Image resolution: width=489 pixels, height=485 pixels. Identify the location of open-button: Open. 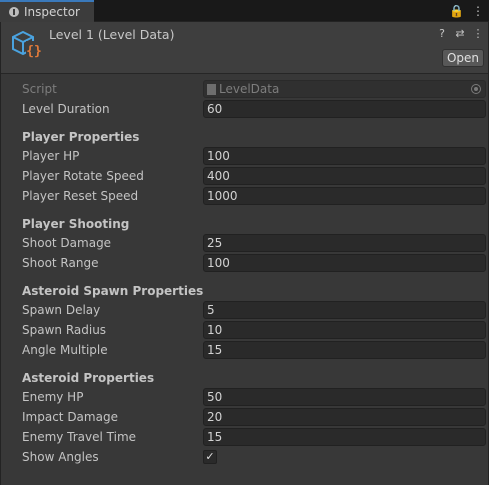
(463, 58).